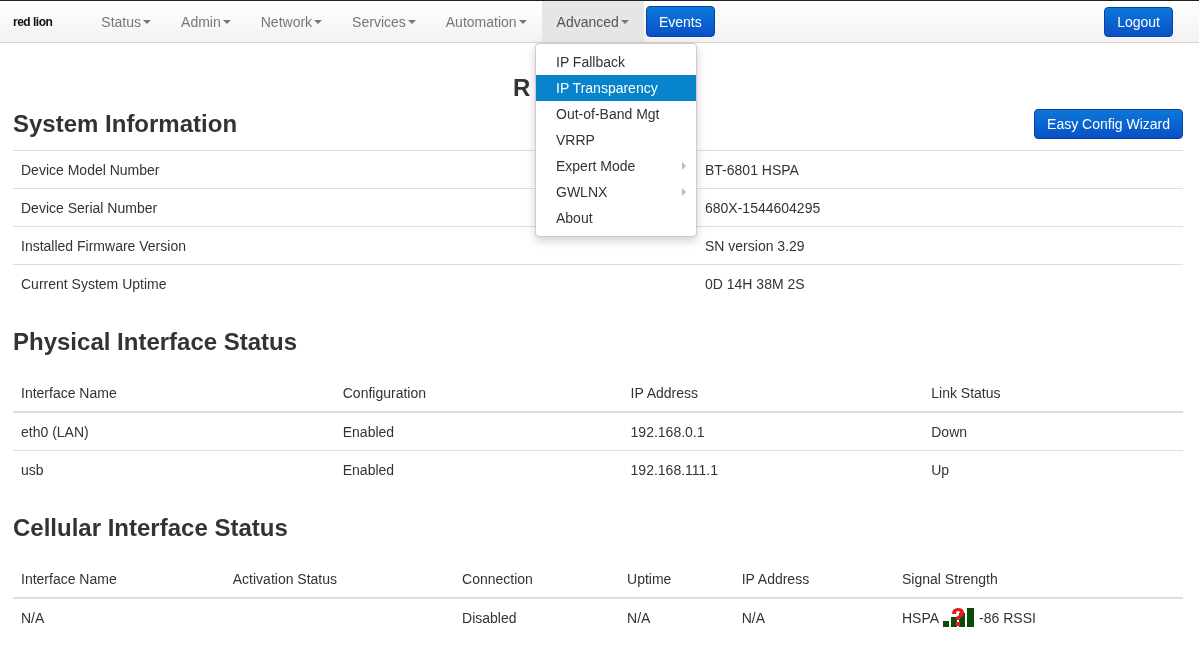 The image size is (1199, 648). I want to click on column-header: Connection, so click(537, 579).